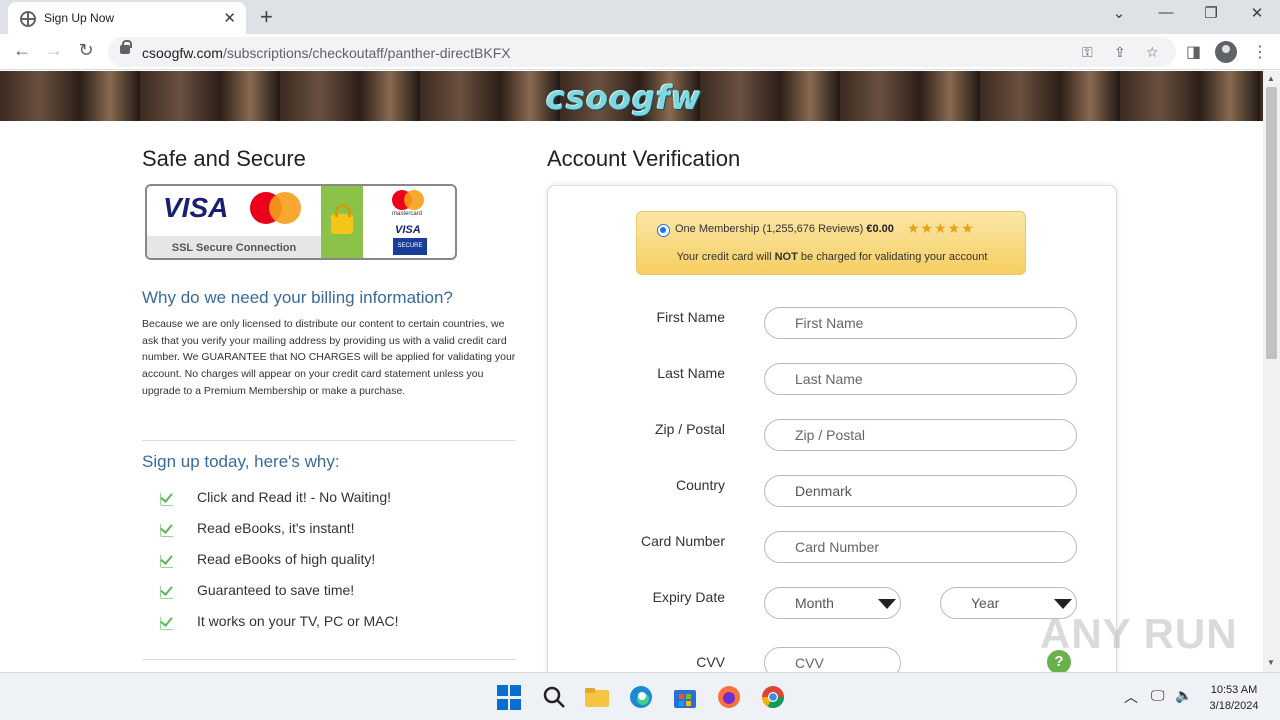 Image resolution: width=1280 pixels, height=720 pixels. What do you see at coordinates (410, 246) in the screenshot?
I see `visa-secure-badge: SECURE` at bounding box center [410, 246].